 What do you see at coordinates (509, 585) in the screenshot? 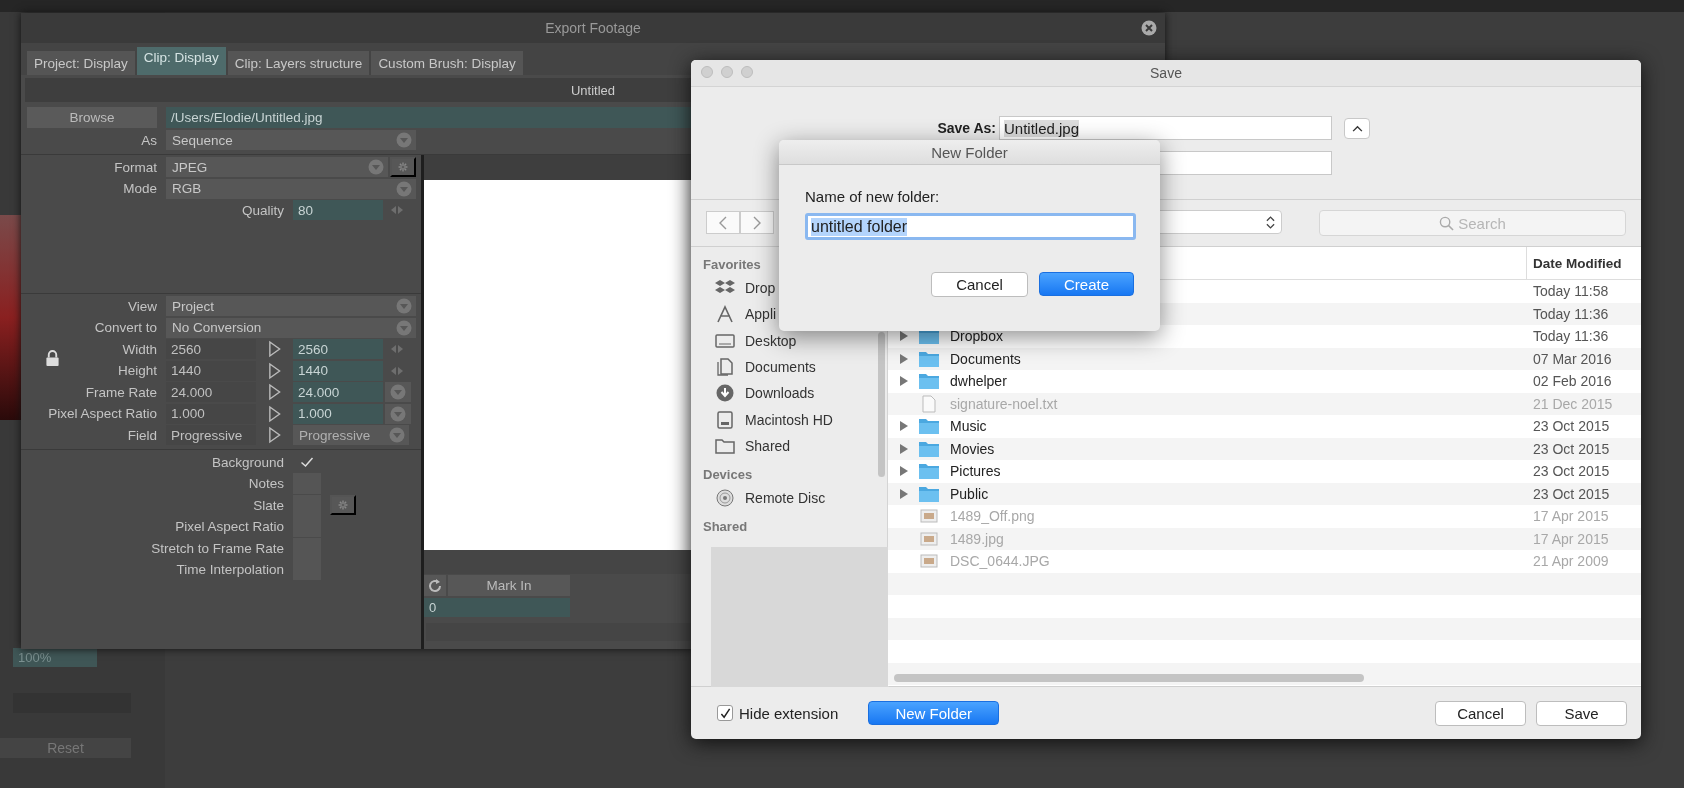
I see `mark-in-button: Mark In` at bounding box center [509, 585].